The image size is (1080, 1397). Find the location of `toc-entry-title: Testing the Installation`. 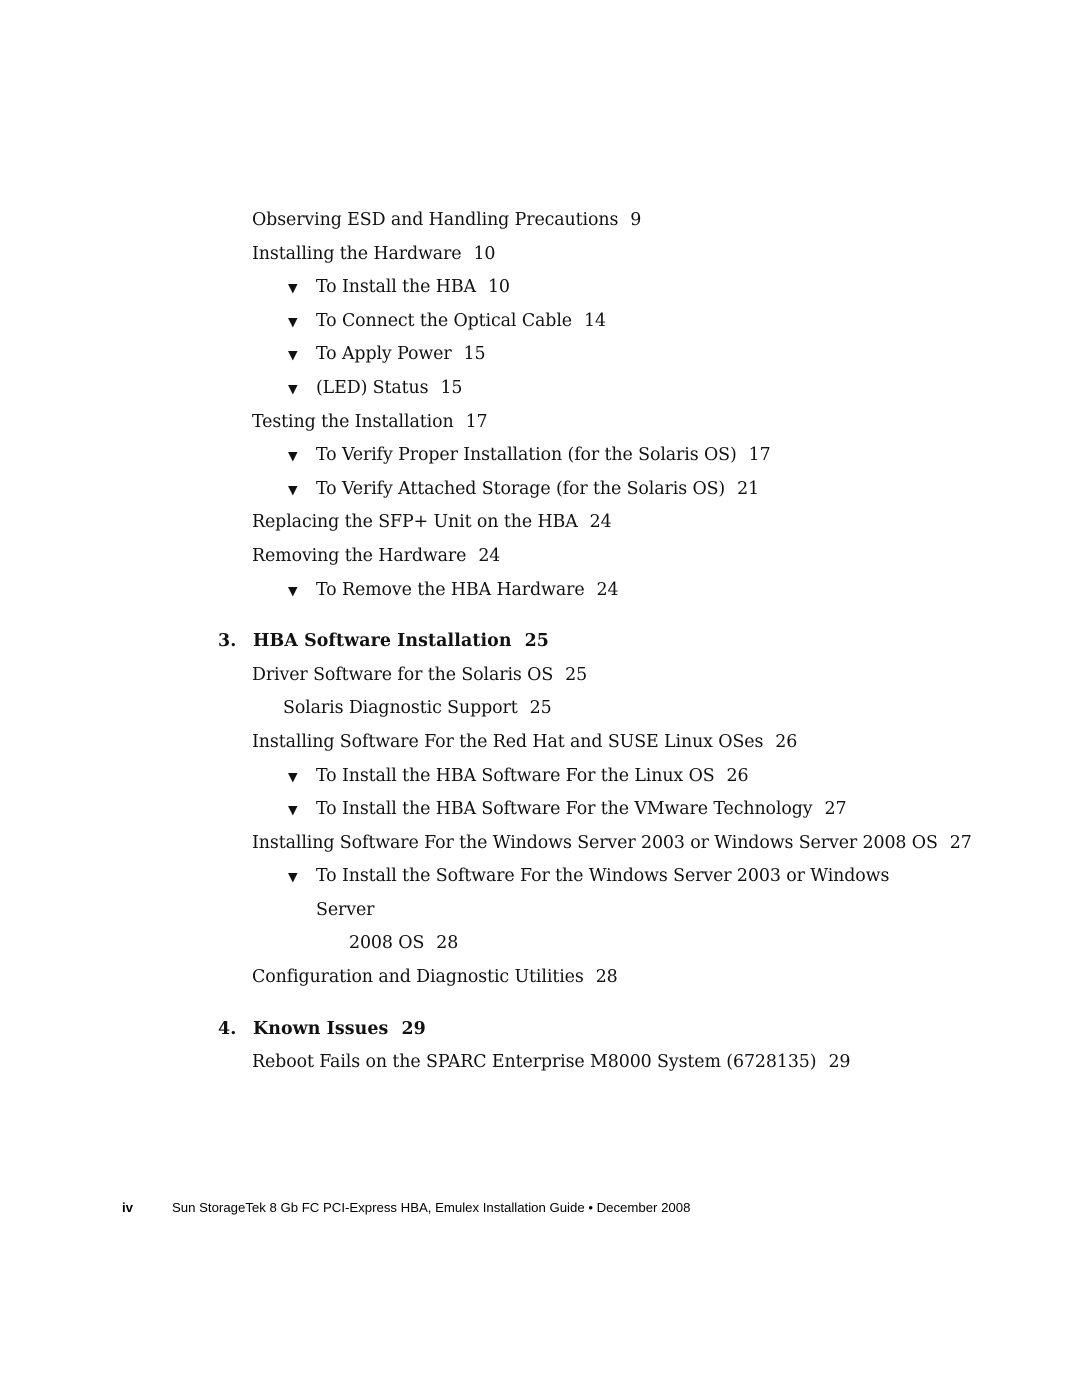

toc-entry-title: Testing the Installation is located at coordinates (353, 421).